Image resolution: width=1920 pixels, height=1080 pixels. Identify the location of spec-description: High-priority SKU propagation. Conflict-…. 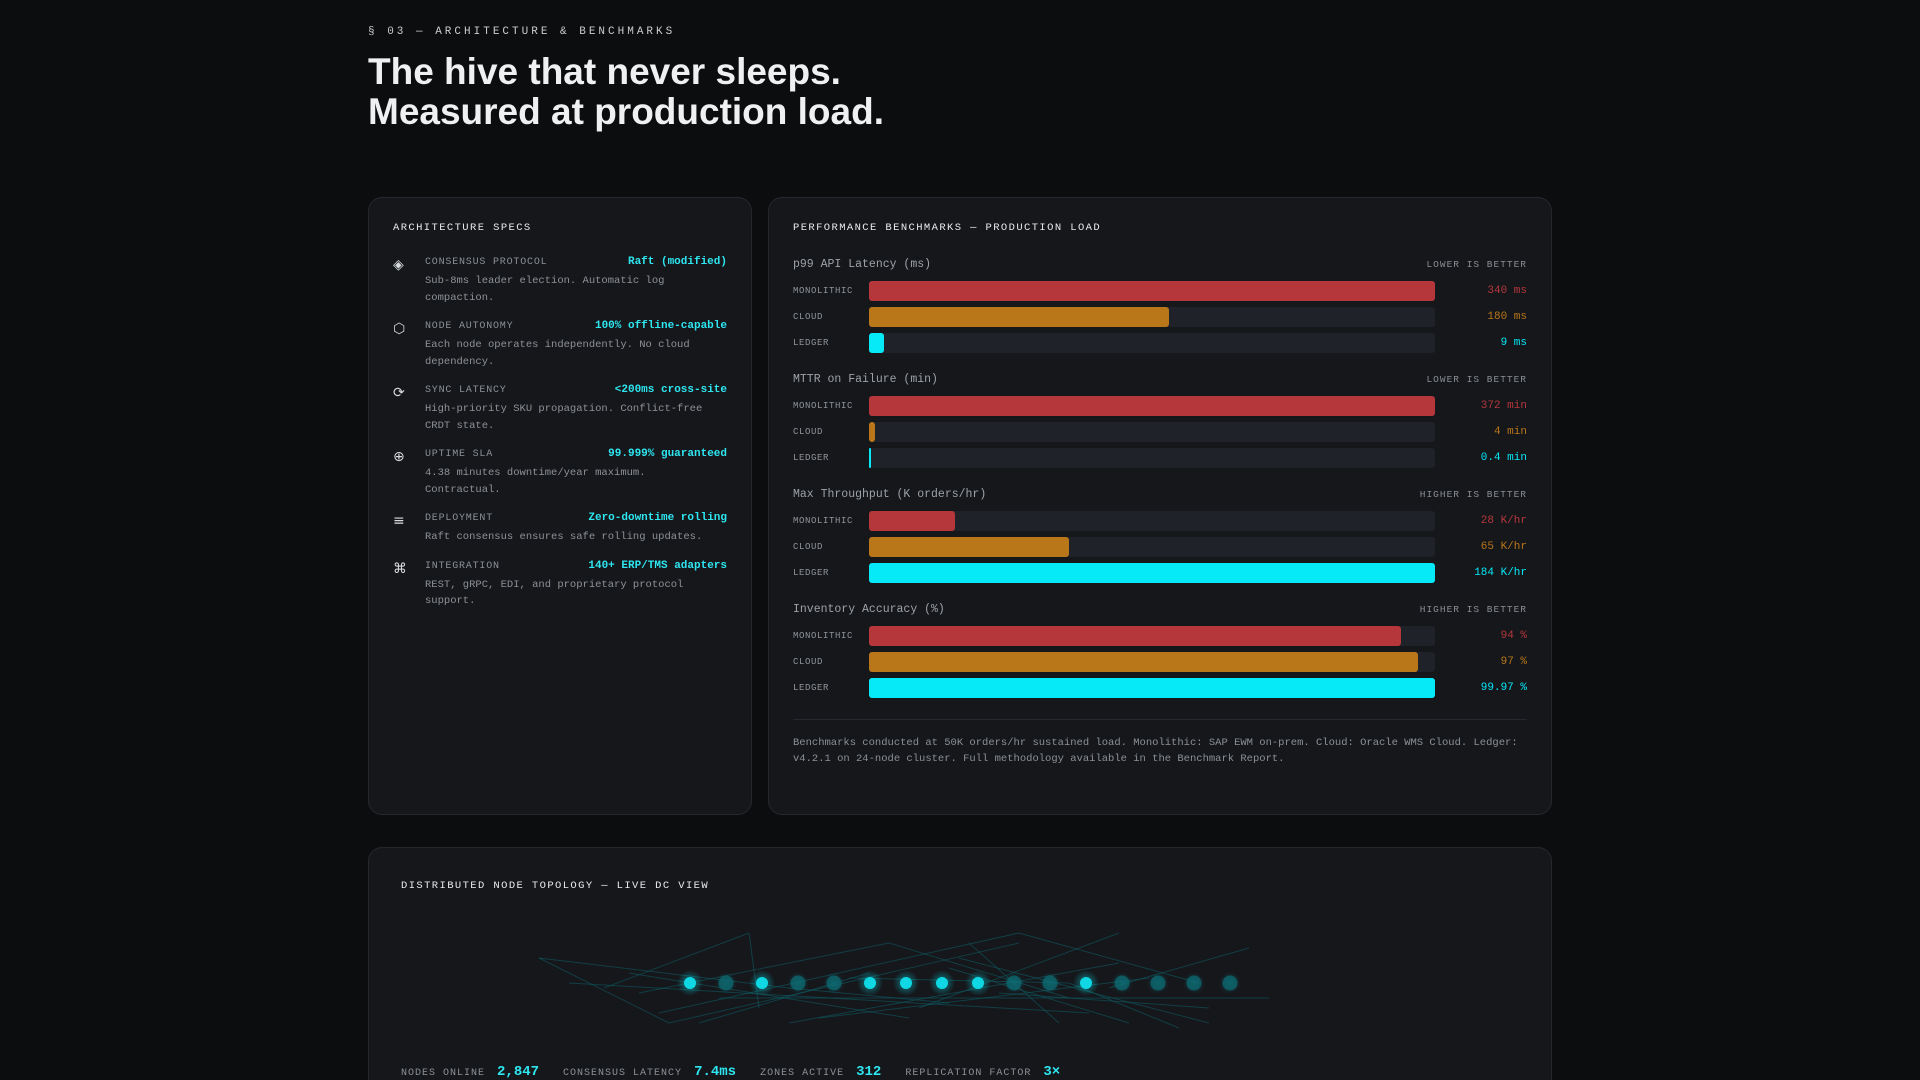
(564, 417).